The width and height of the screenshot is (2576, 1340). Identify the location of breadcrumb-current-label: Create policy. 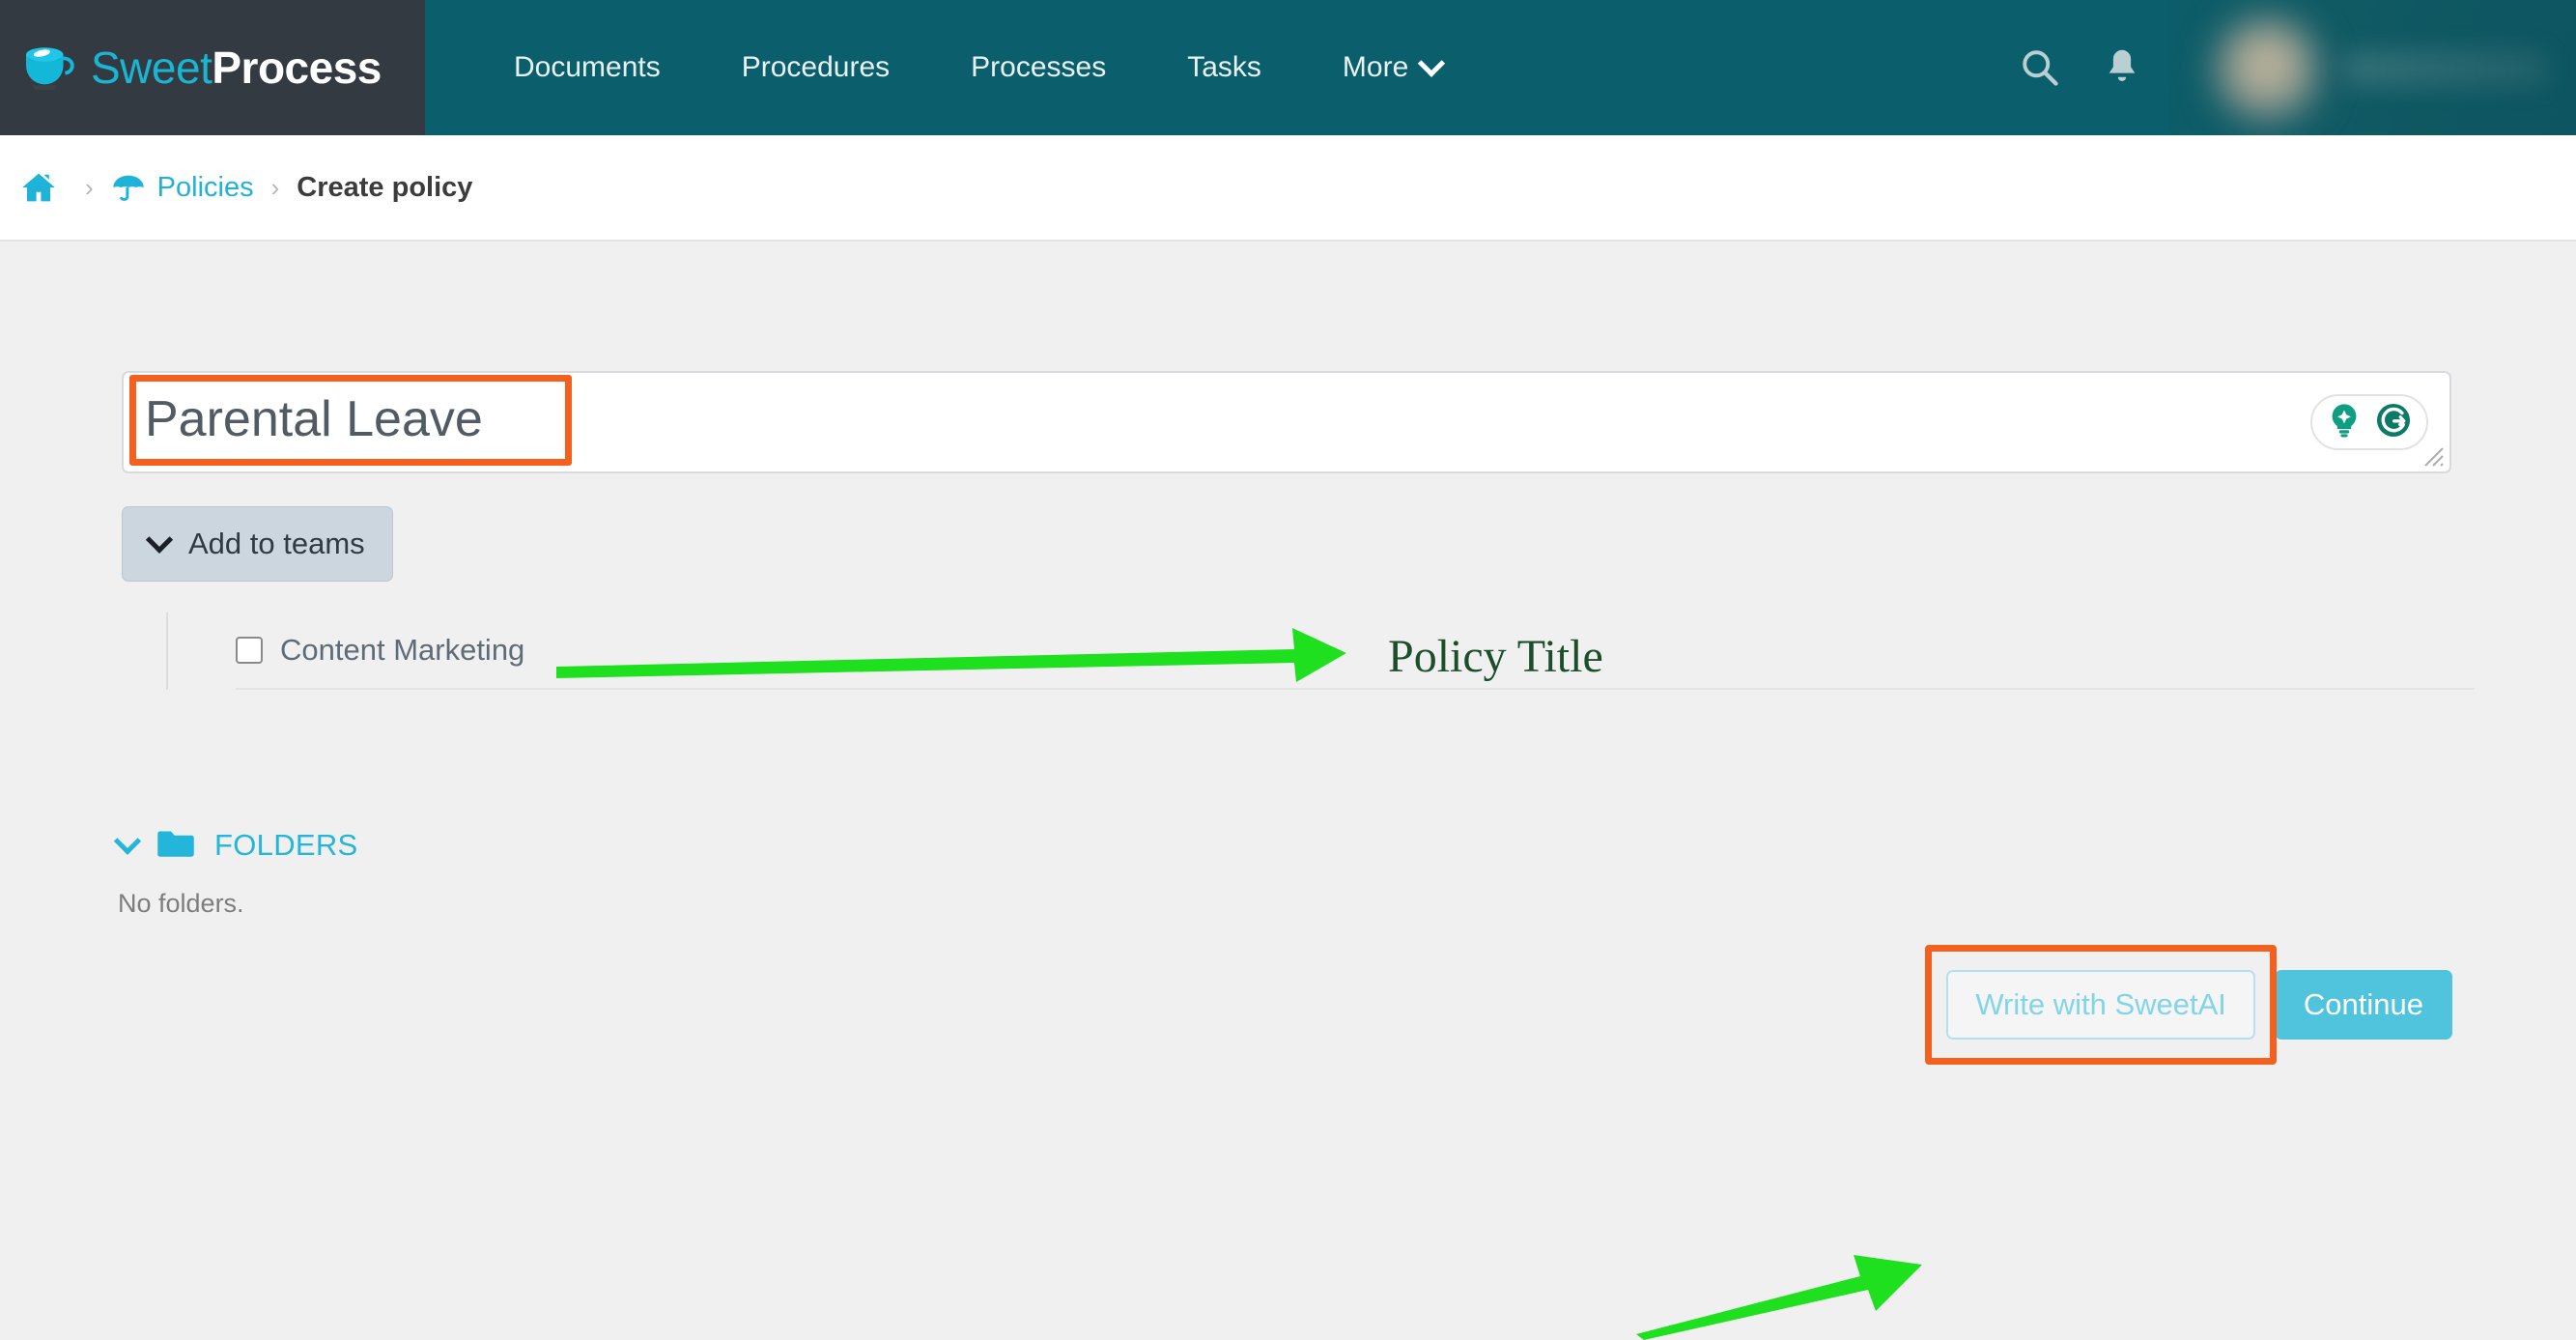
(385, 187).